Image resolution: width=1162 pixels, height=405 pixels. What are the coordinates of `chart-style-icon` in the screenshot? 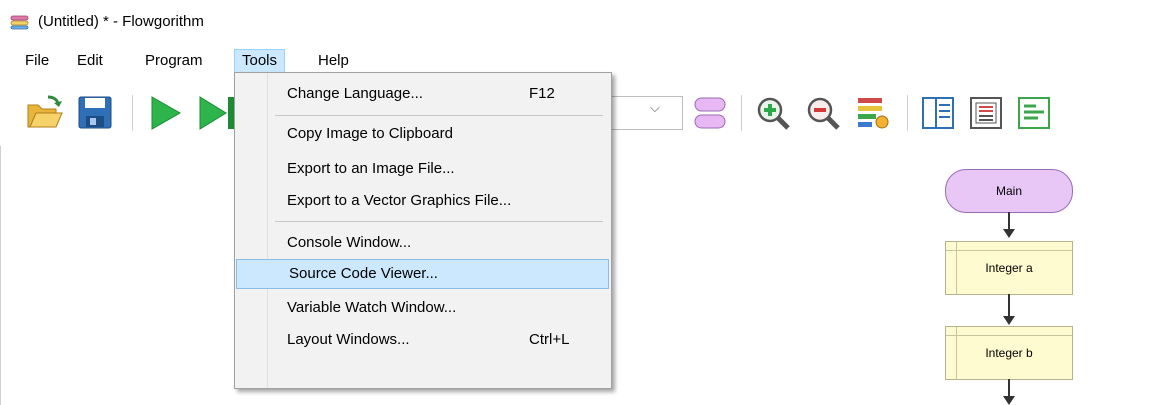 It's located at (873, 113).